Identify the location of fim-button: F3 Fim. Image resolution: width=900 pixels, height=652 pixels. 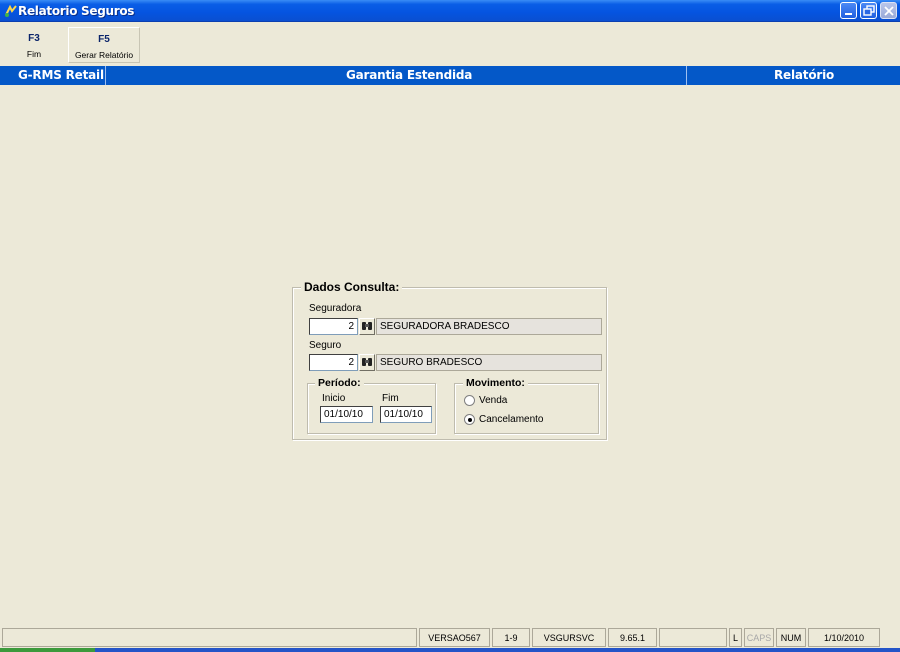
(34, 45).